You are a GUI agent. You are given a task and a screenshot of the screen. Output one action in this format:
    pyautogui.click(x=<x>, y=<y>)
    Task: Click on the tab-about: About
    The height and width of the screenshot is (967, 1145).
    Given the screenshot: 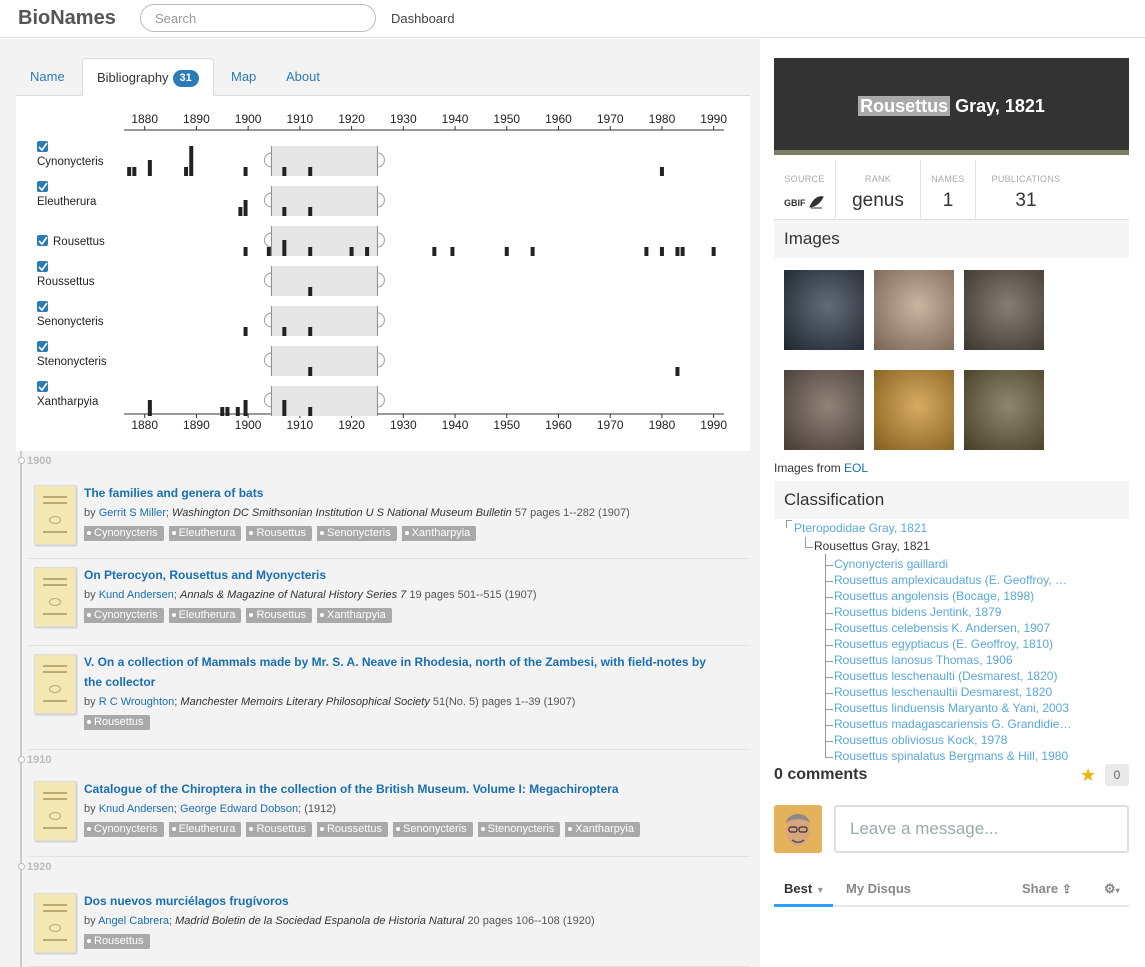 What is the action you would take?
    pyautogui.click(x=303, y=77)
    